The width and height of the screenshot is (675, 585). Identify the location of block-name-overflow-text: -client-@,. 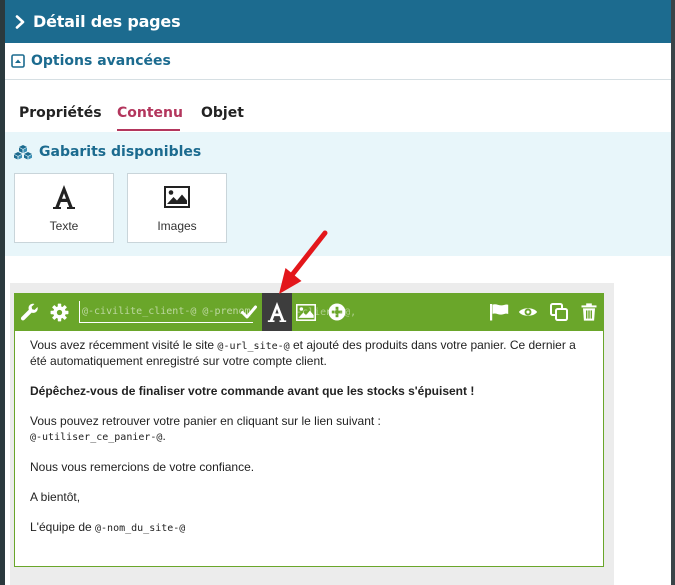
(326, 312).